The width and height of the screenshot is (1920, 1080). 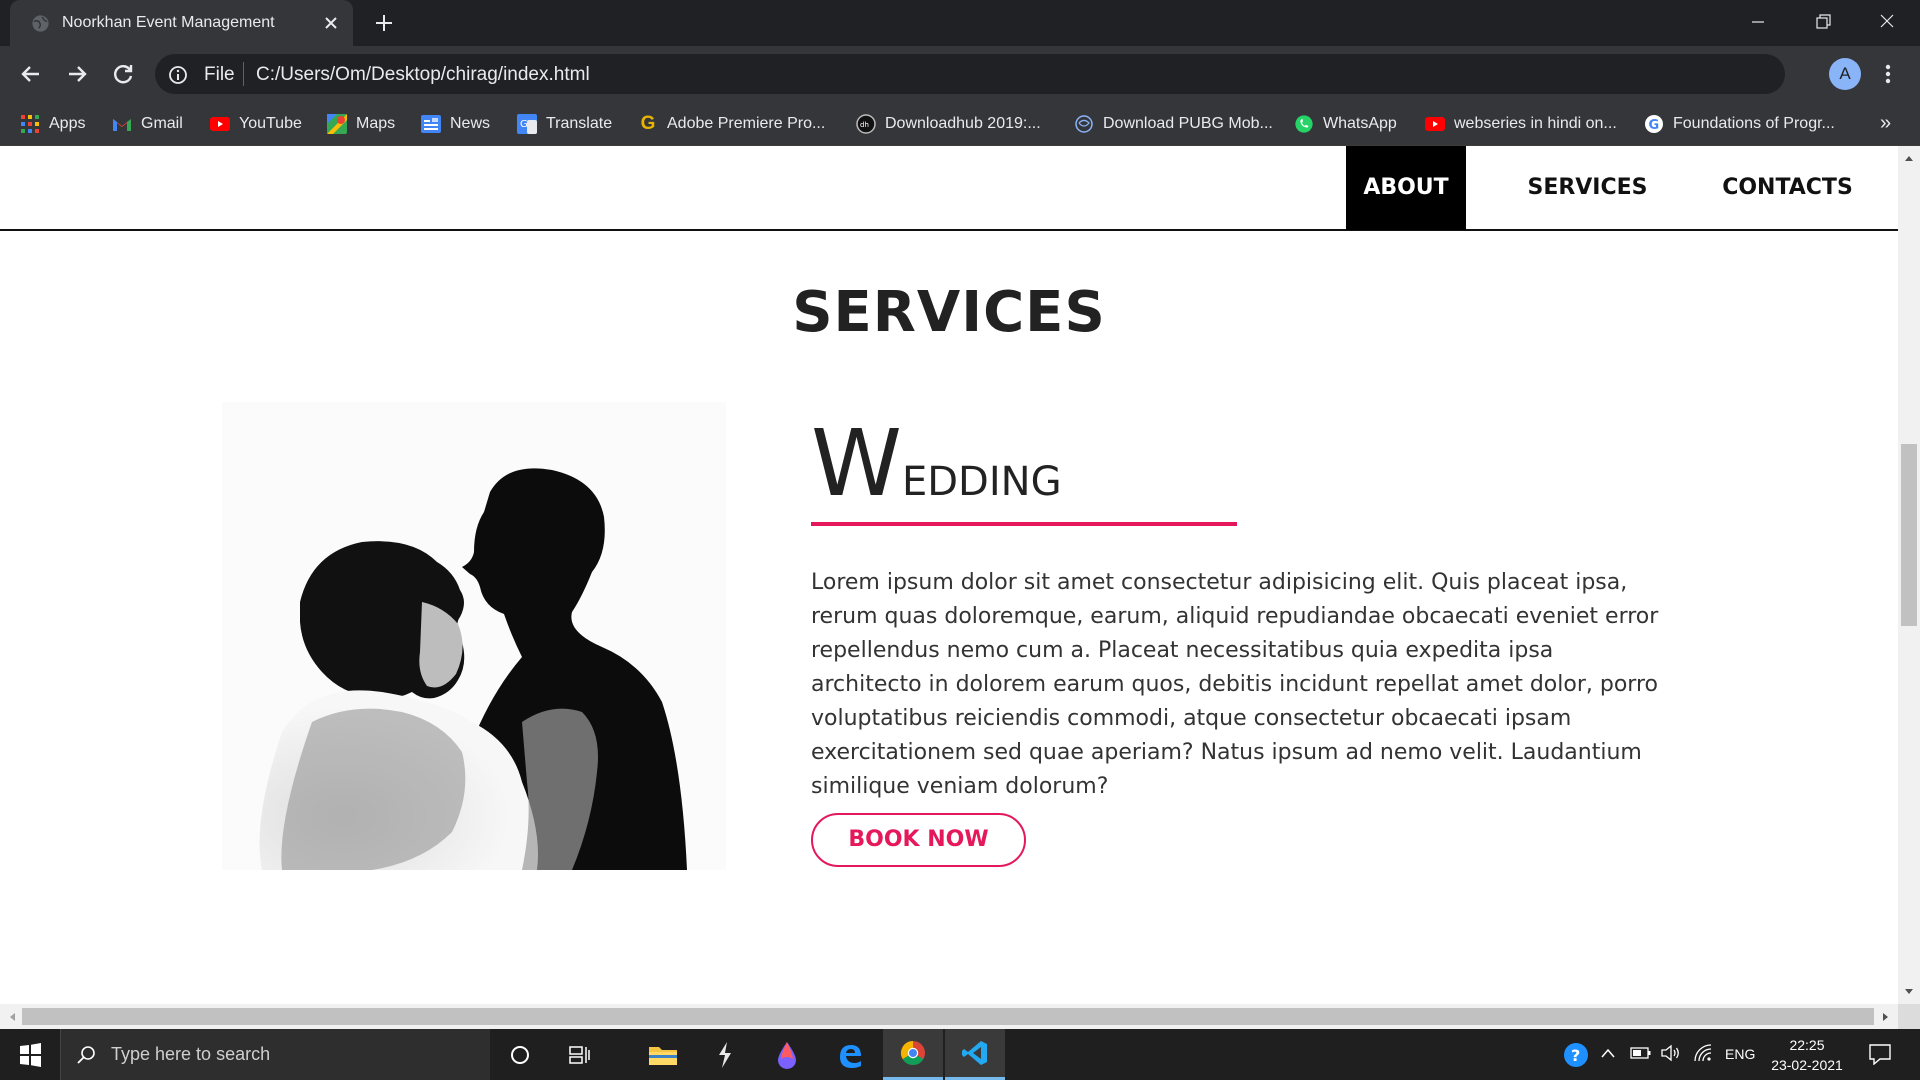 What do you see at coordinates (1608, 1053) in the screenshot?
I see `tray-chevron-up-icon` at bounding box center [1608, 1053].